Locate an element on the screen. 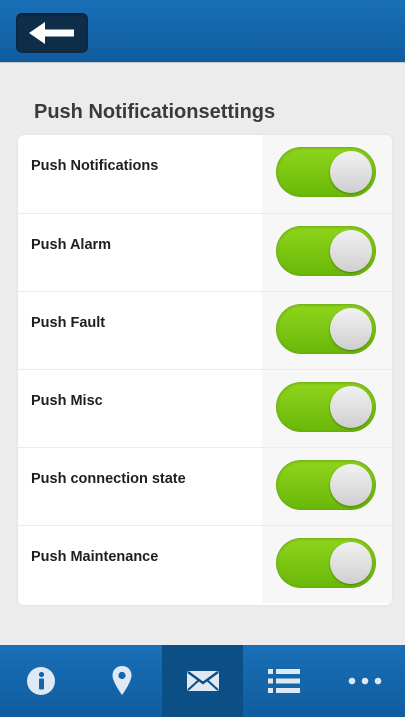  tab-list is located at coordinates (283, 681).